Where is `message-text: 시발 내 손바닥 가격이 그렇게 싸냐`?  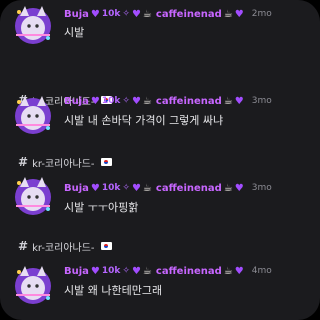 message-text: 시발 내 손바닥 가격이 그렇게 싸냐 is located at coordinates (144, 120).